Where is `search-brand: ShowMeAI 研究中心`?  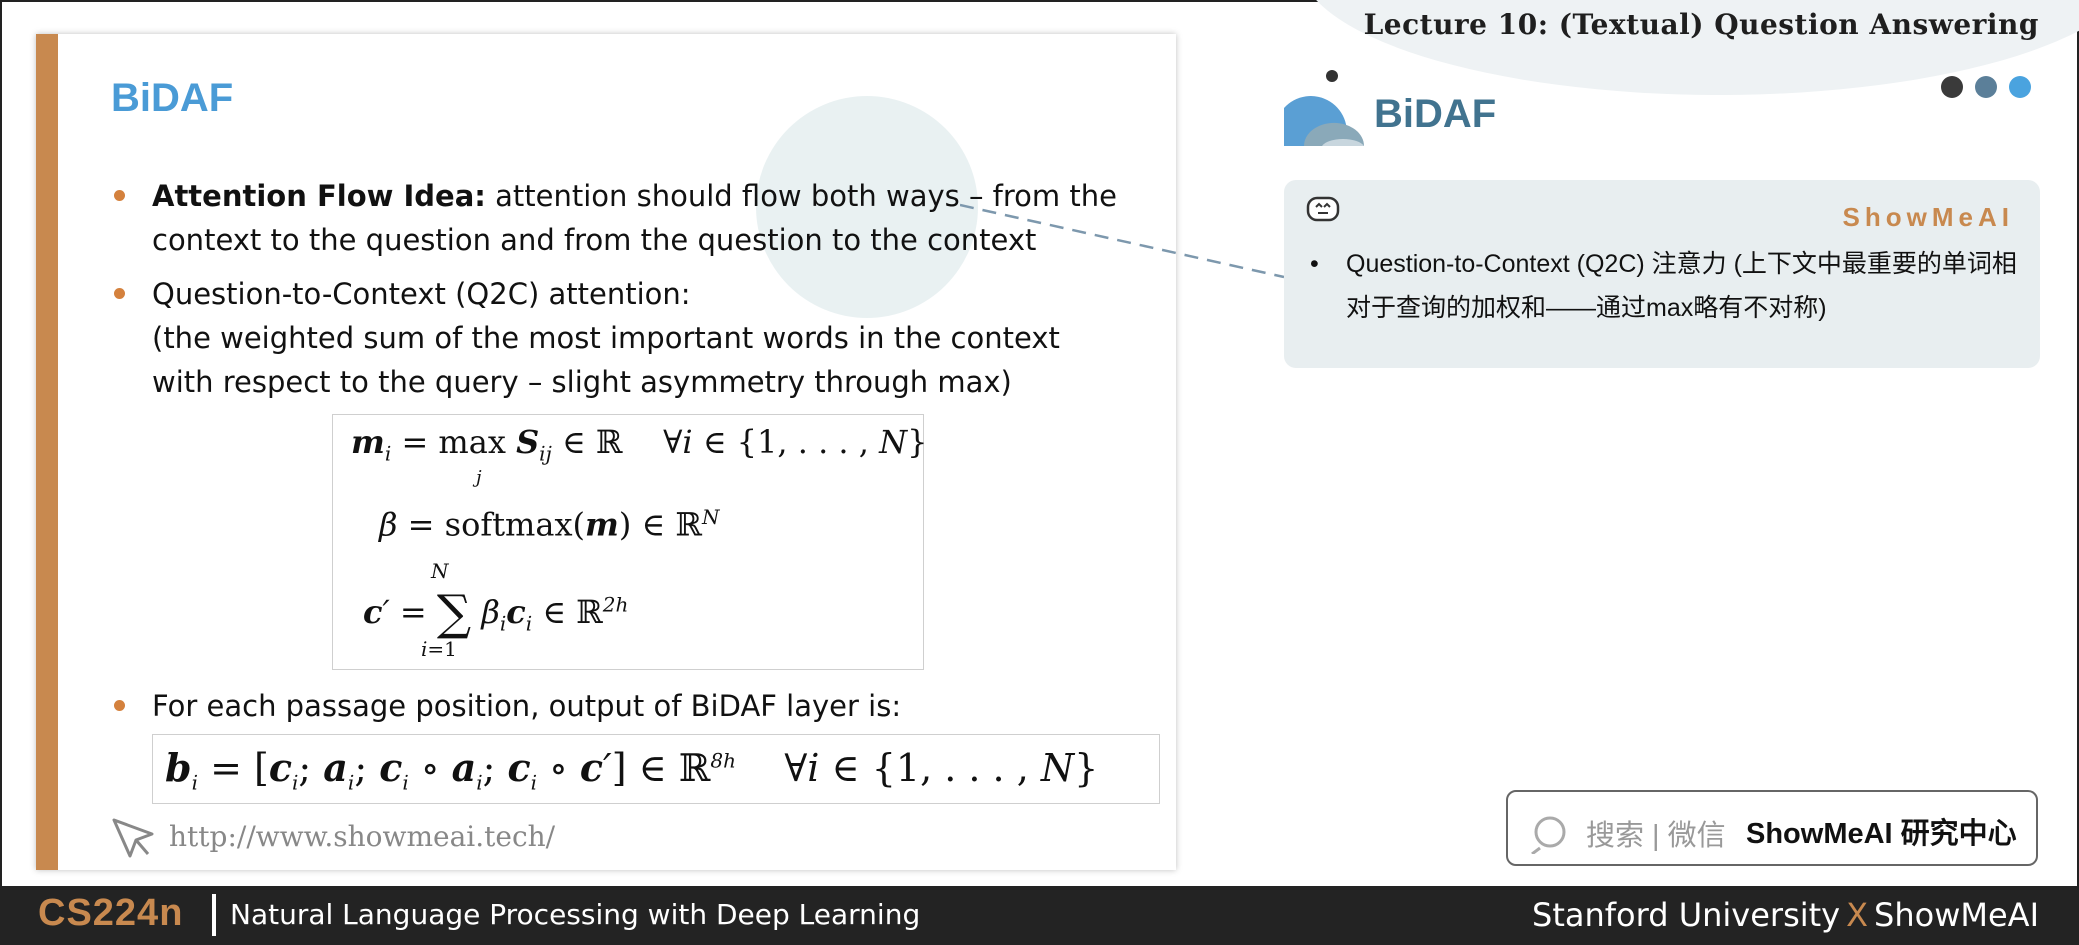 search-brand: ShowMeAI 研究中心 is located at coordinates (1881, 834).